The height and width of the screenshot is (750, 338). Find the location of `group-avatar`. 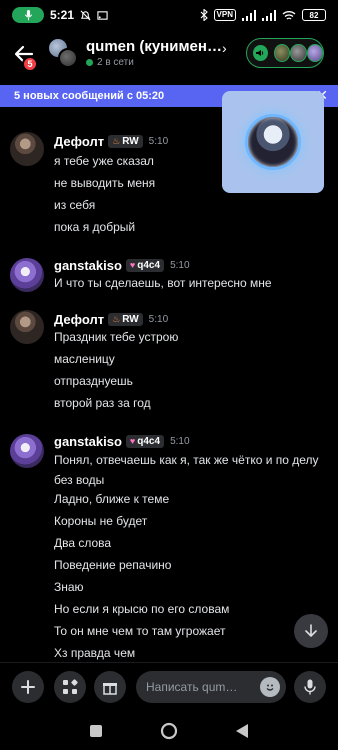

group-avatar is located at coordinates (63, 53).